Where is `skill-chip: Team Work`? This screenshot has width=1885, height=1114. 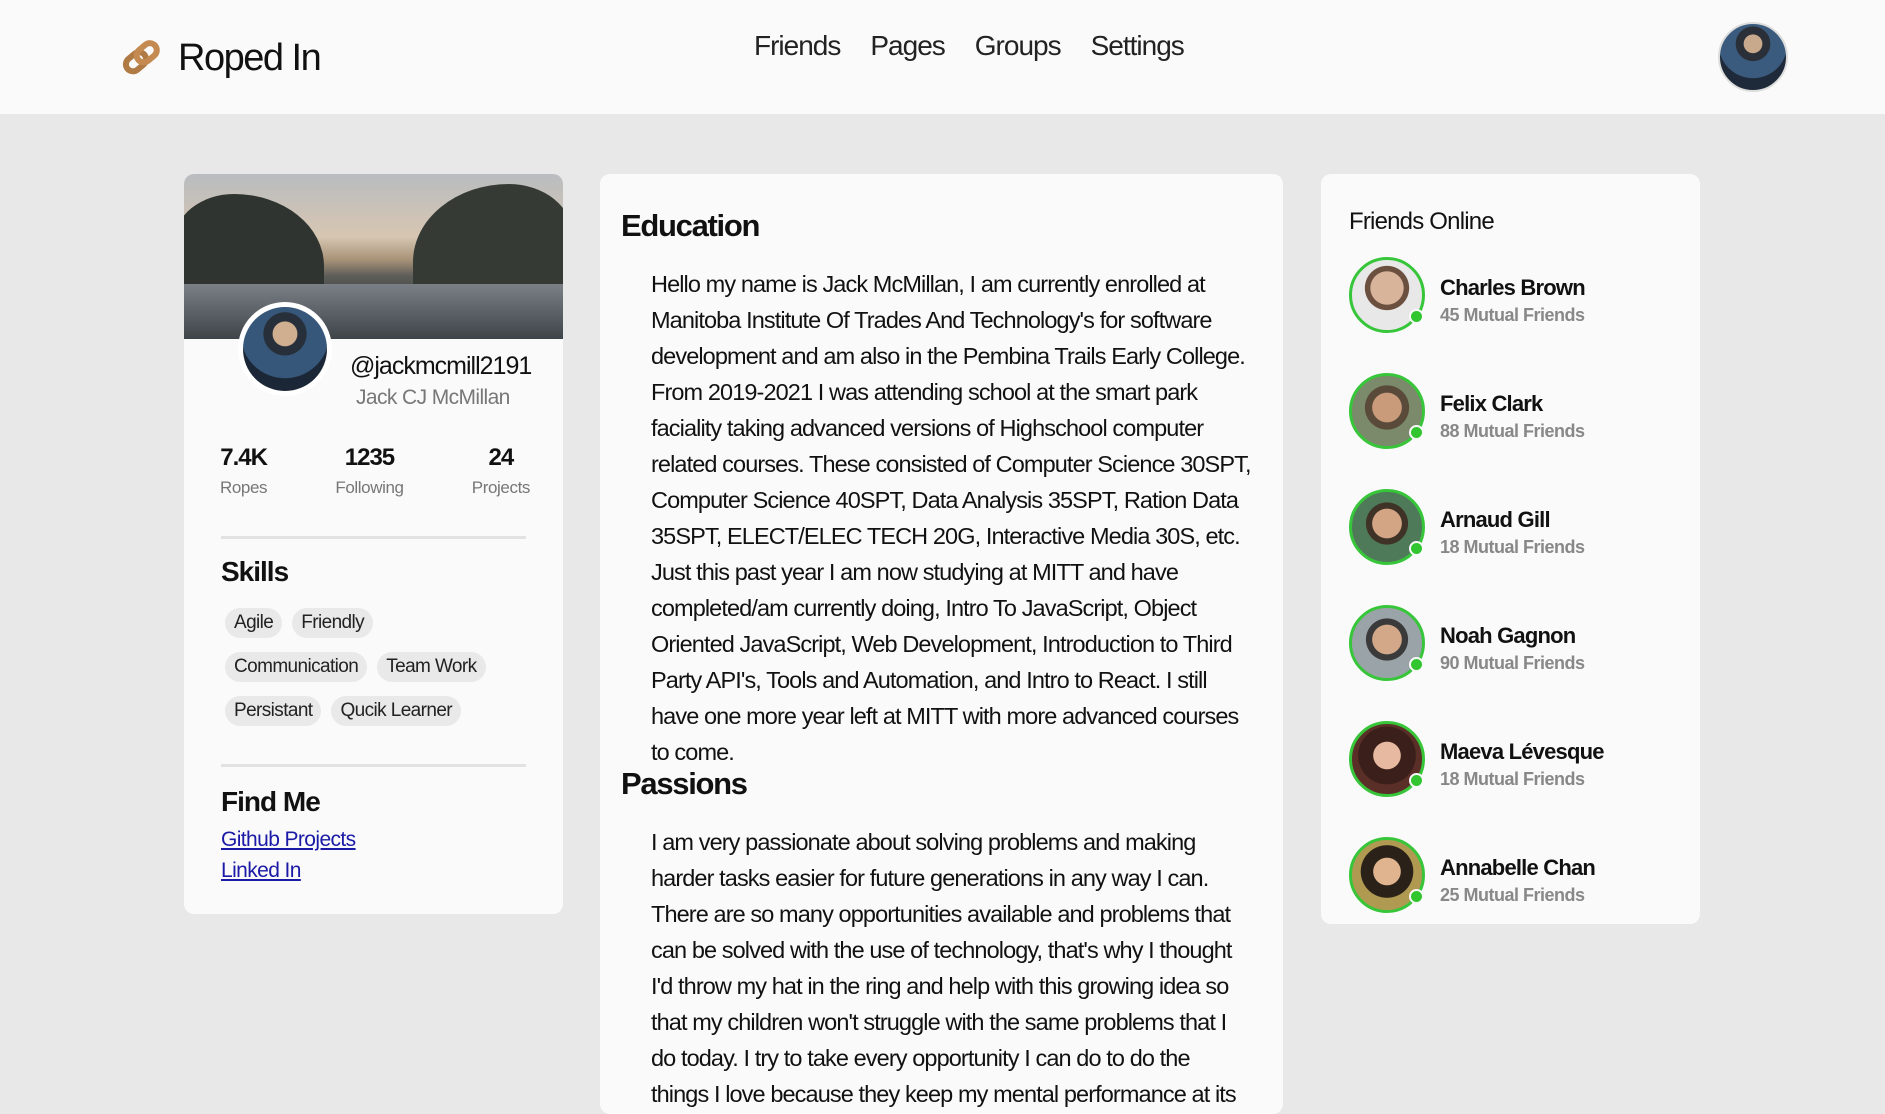 skill-chip: Team Work is located at coordinates (431, 667).